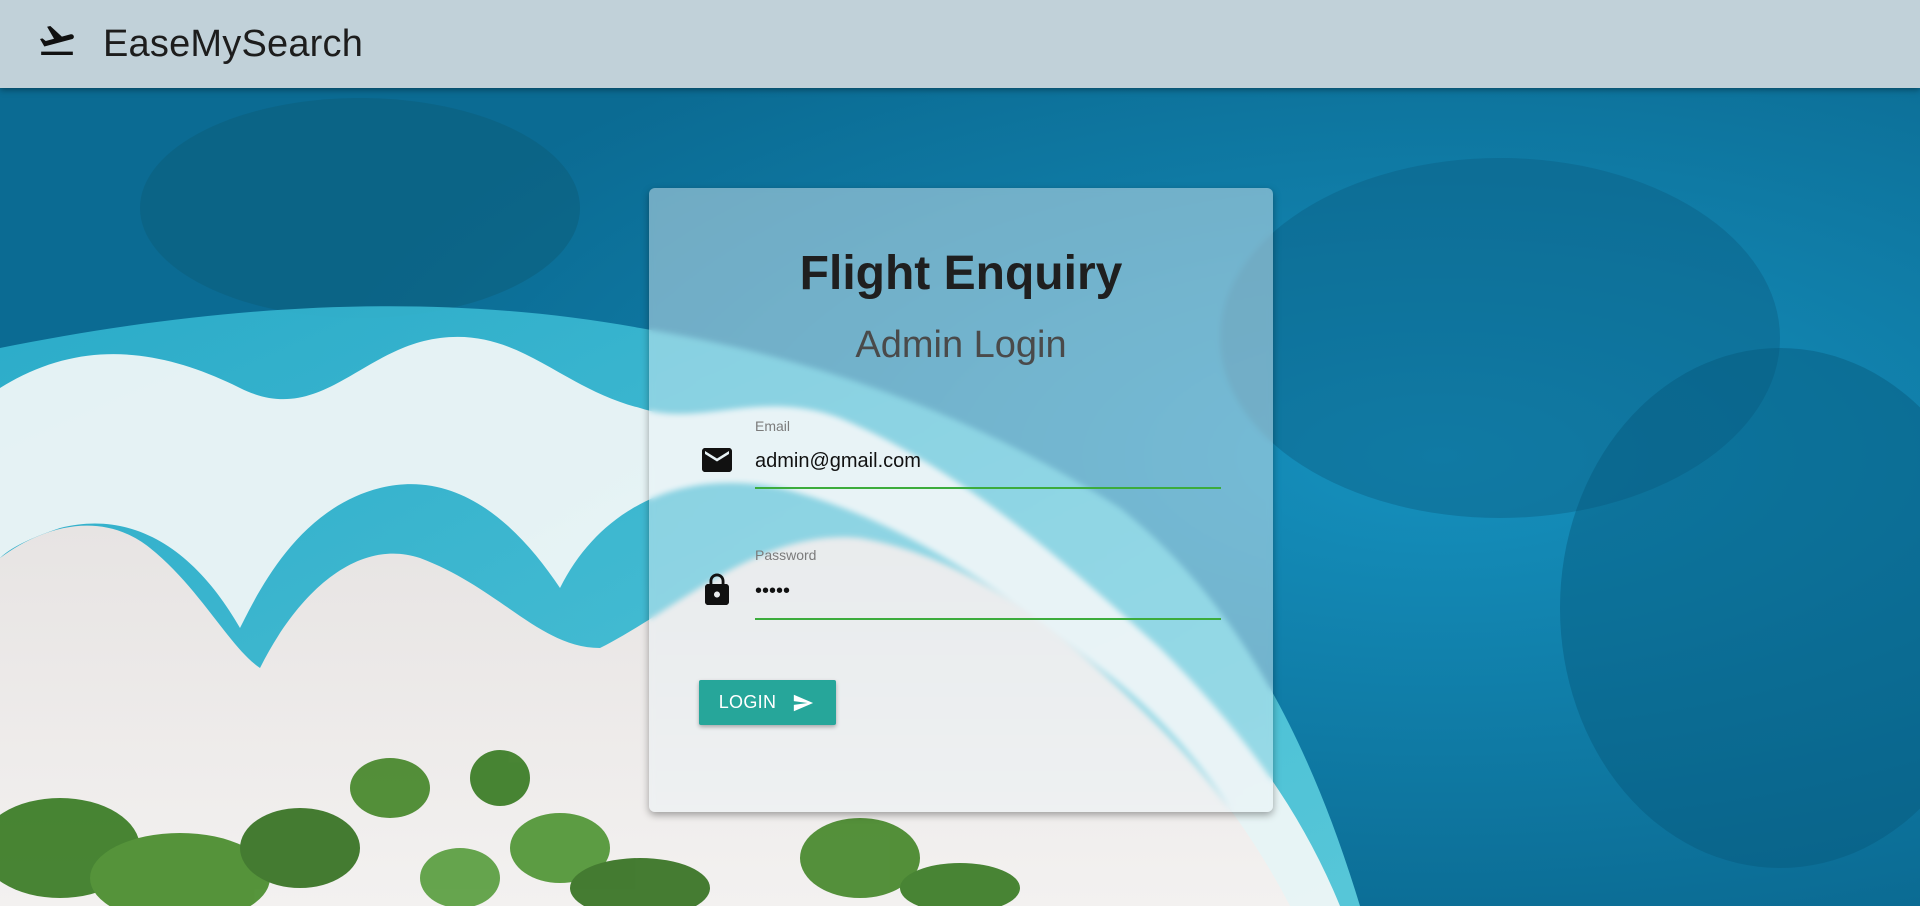 The height and width of the screenshot is (906, 1920). What do you see at coordinates (786, 555) in the screenshot?
I see `password-label: Password` at bounding box center [786, 555].